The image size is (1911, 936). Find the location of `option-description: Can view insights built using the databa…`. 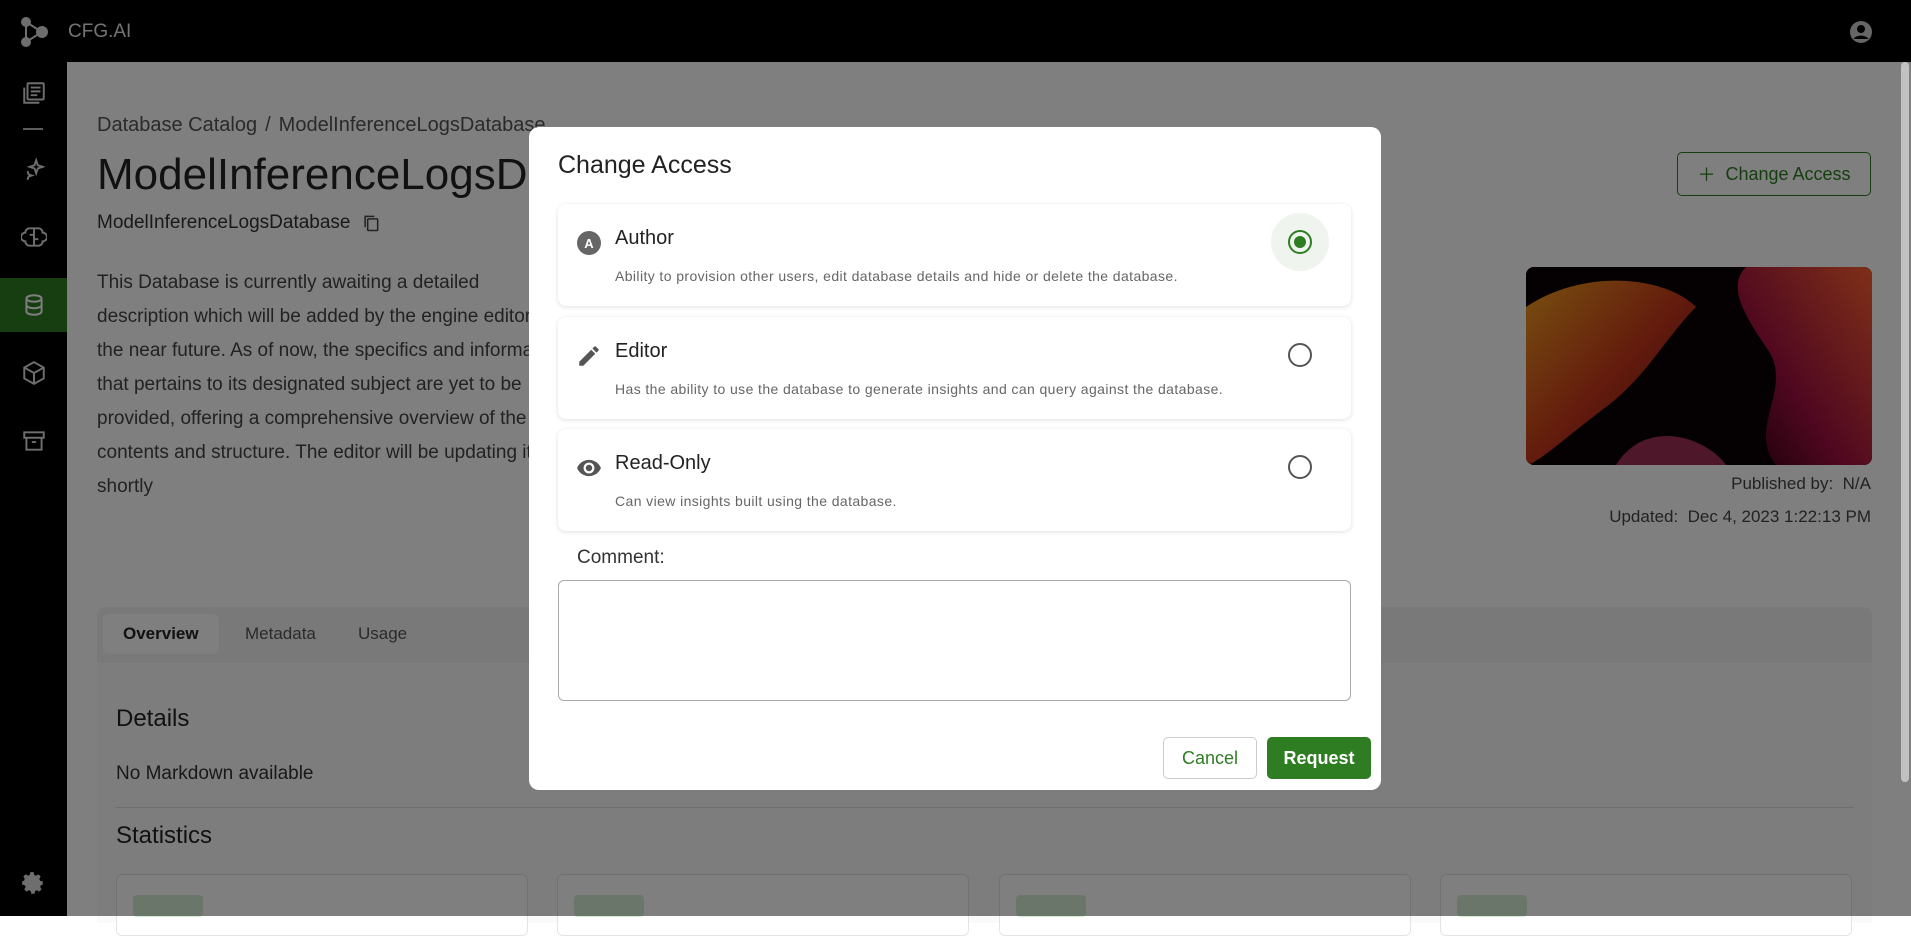

option-description: Can view insights built using the databa… is located at coordinates (756, 501).